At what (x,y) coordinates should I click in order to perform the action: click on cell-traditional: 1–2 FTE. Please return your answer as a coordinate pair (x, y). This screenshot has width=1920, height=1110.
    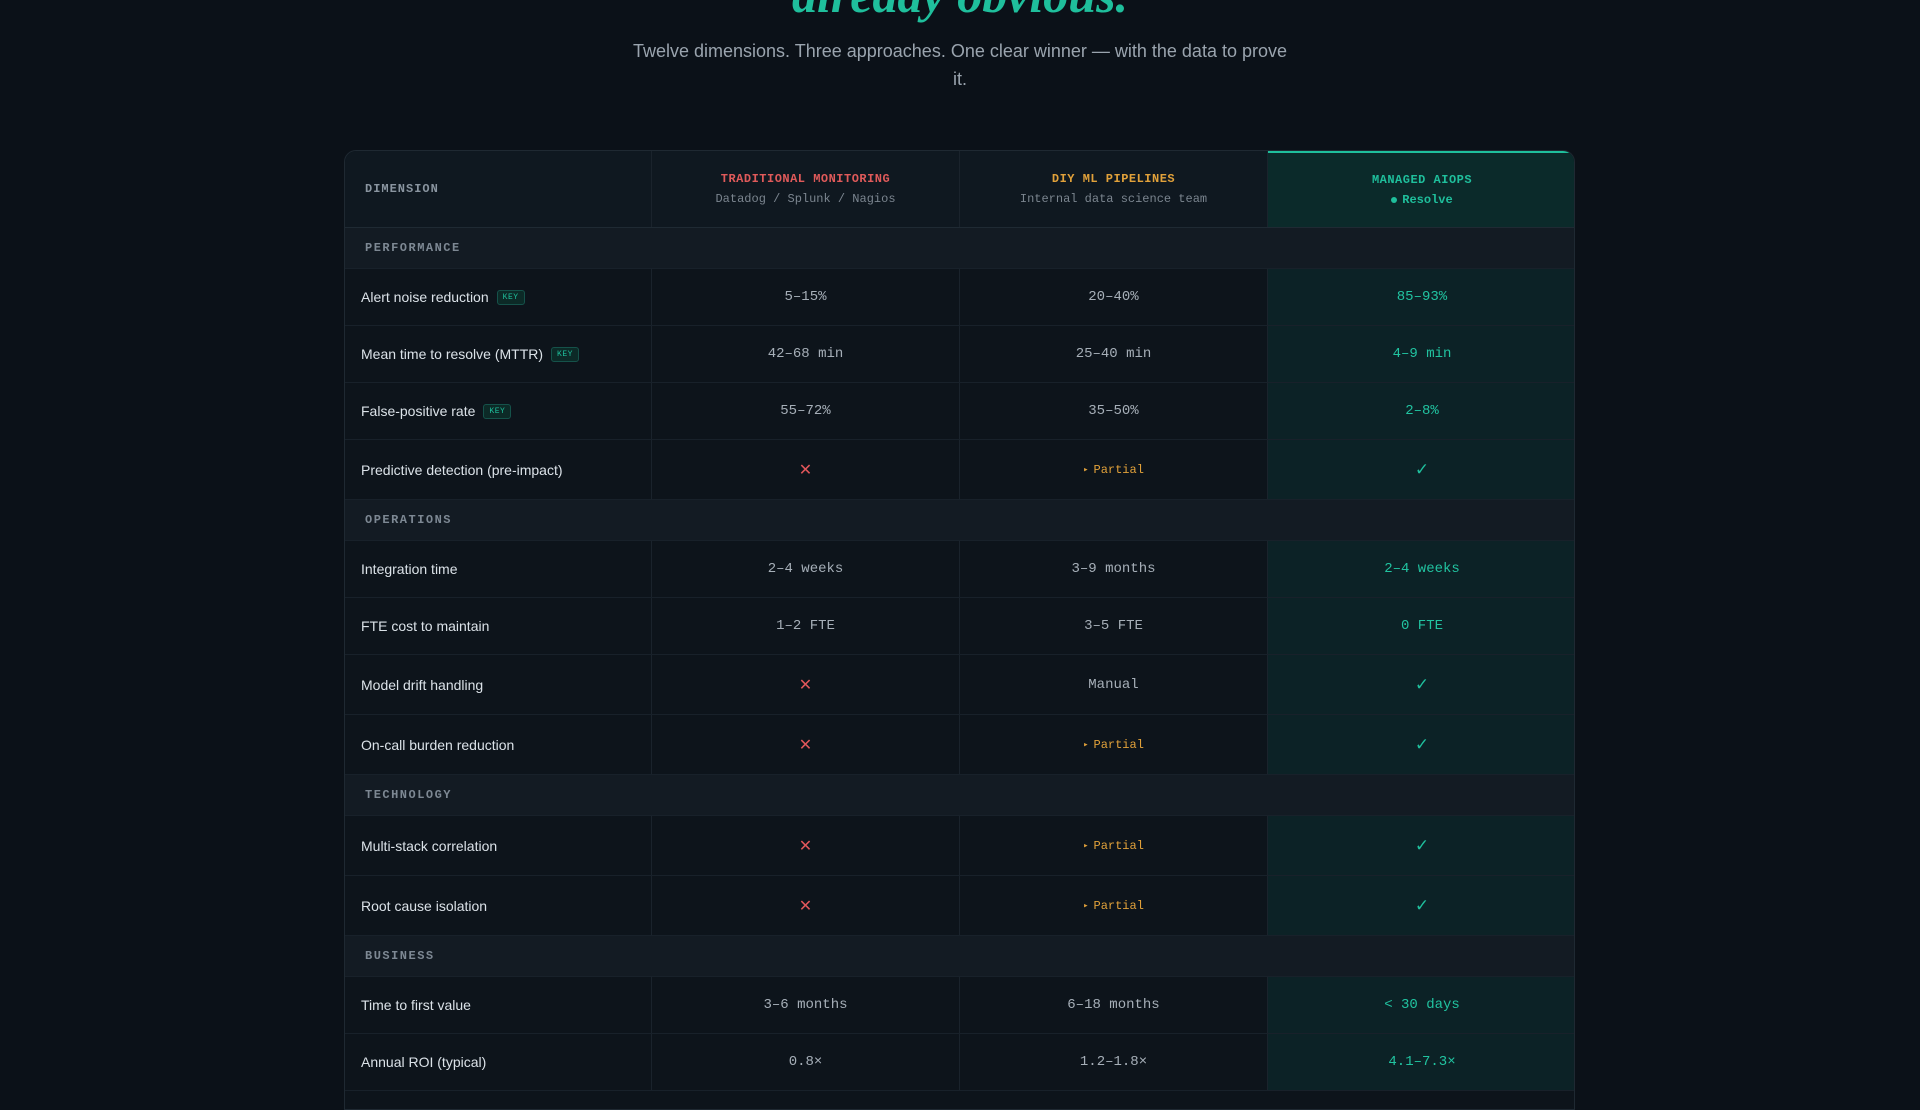
    Looking at the image, I should click on (806, 626).